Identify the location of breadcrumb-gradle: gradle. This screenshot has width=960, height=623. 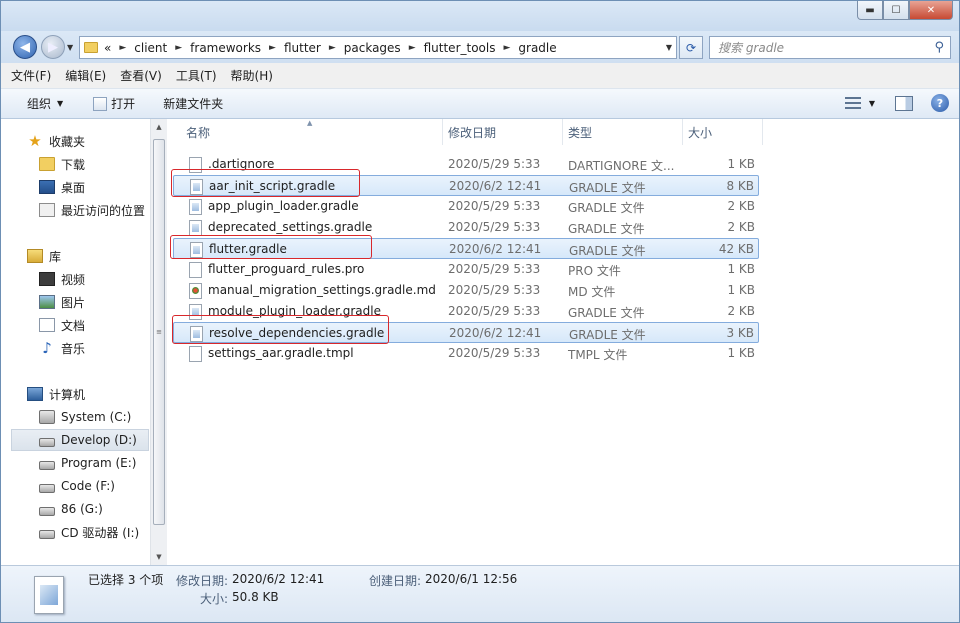
(537, 48).